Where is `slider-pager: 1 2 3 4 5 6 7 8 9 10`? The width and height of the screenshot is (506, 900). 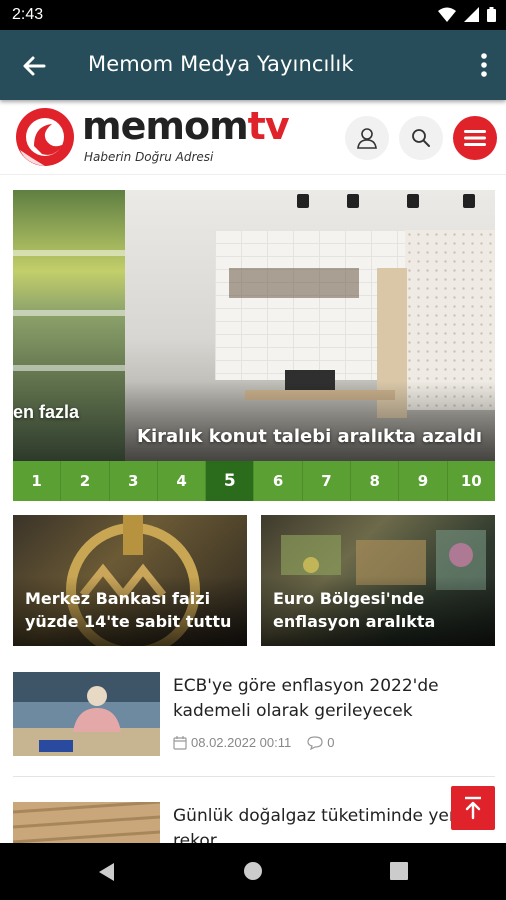
slider-pager: 1 2 3 4 5 6 7 8 9 10 is located at coordinates (254, 481).